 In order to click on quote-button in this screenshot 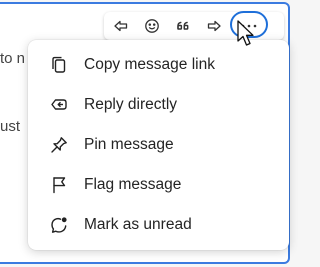, I will do `click(183, 26)`.